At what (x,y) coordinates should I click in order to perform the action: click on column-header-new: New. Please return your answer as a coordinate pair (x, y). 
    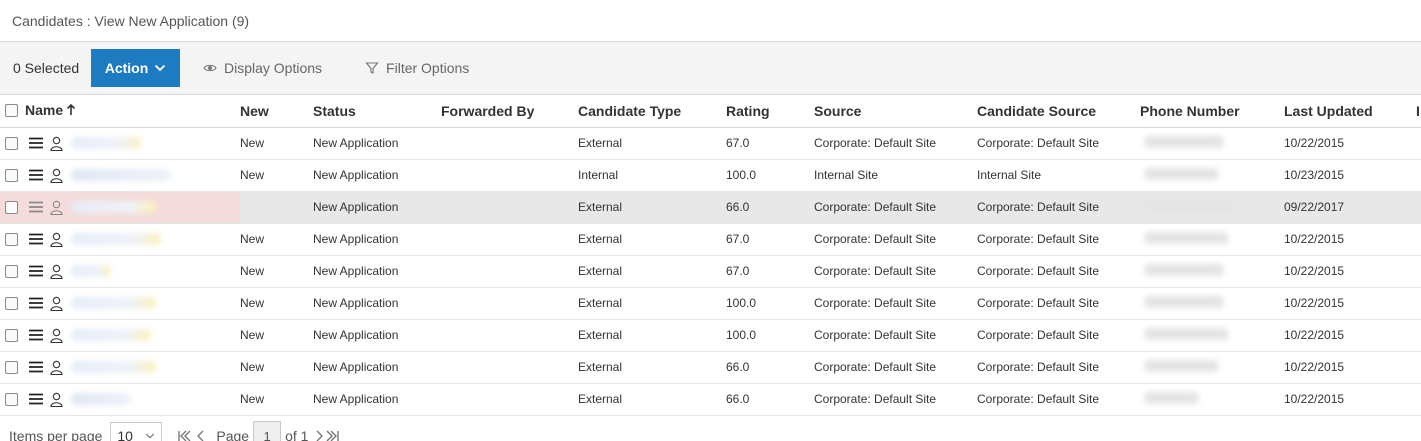
    Looking at the image, I should click on (276, 111).